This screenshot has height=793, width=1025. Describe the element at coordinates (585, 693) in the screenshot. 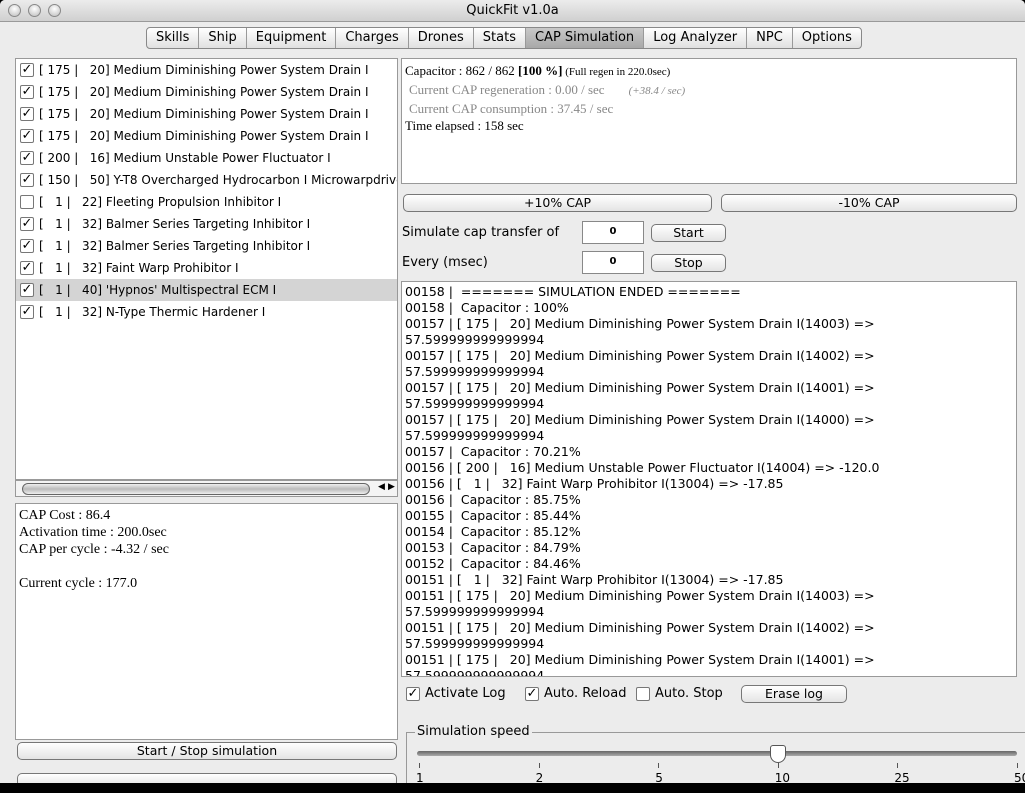

I see `auto-reload-label: Auto. Reload` at that location.